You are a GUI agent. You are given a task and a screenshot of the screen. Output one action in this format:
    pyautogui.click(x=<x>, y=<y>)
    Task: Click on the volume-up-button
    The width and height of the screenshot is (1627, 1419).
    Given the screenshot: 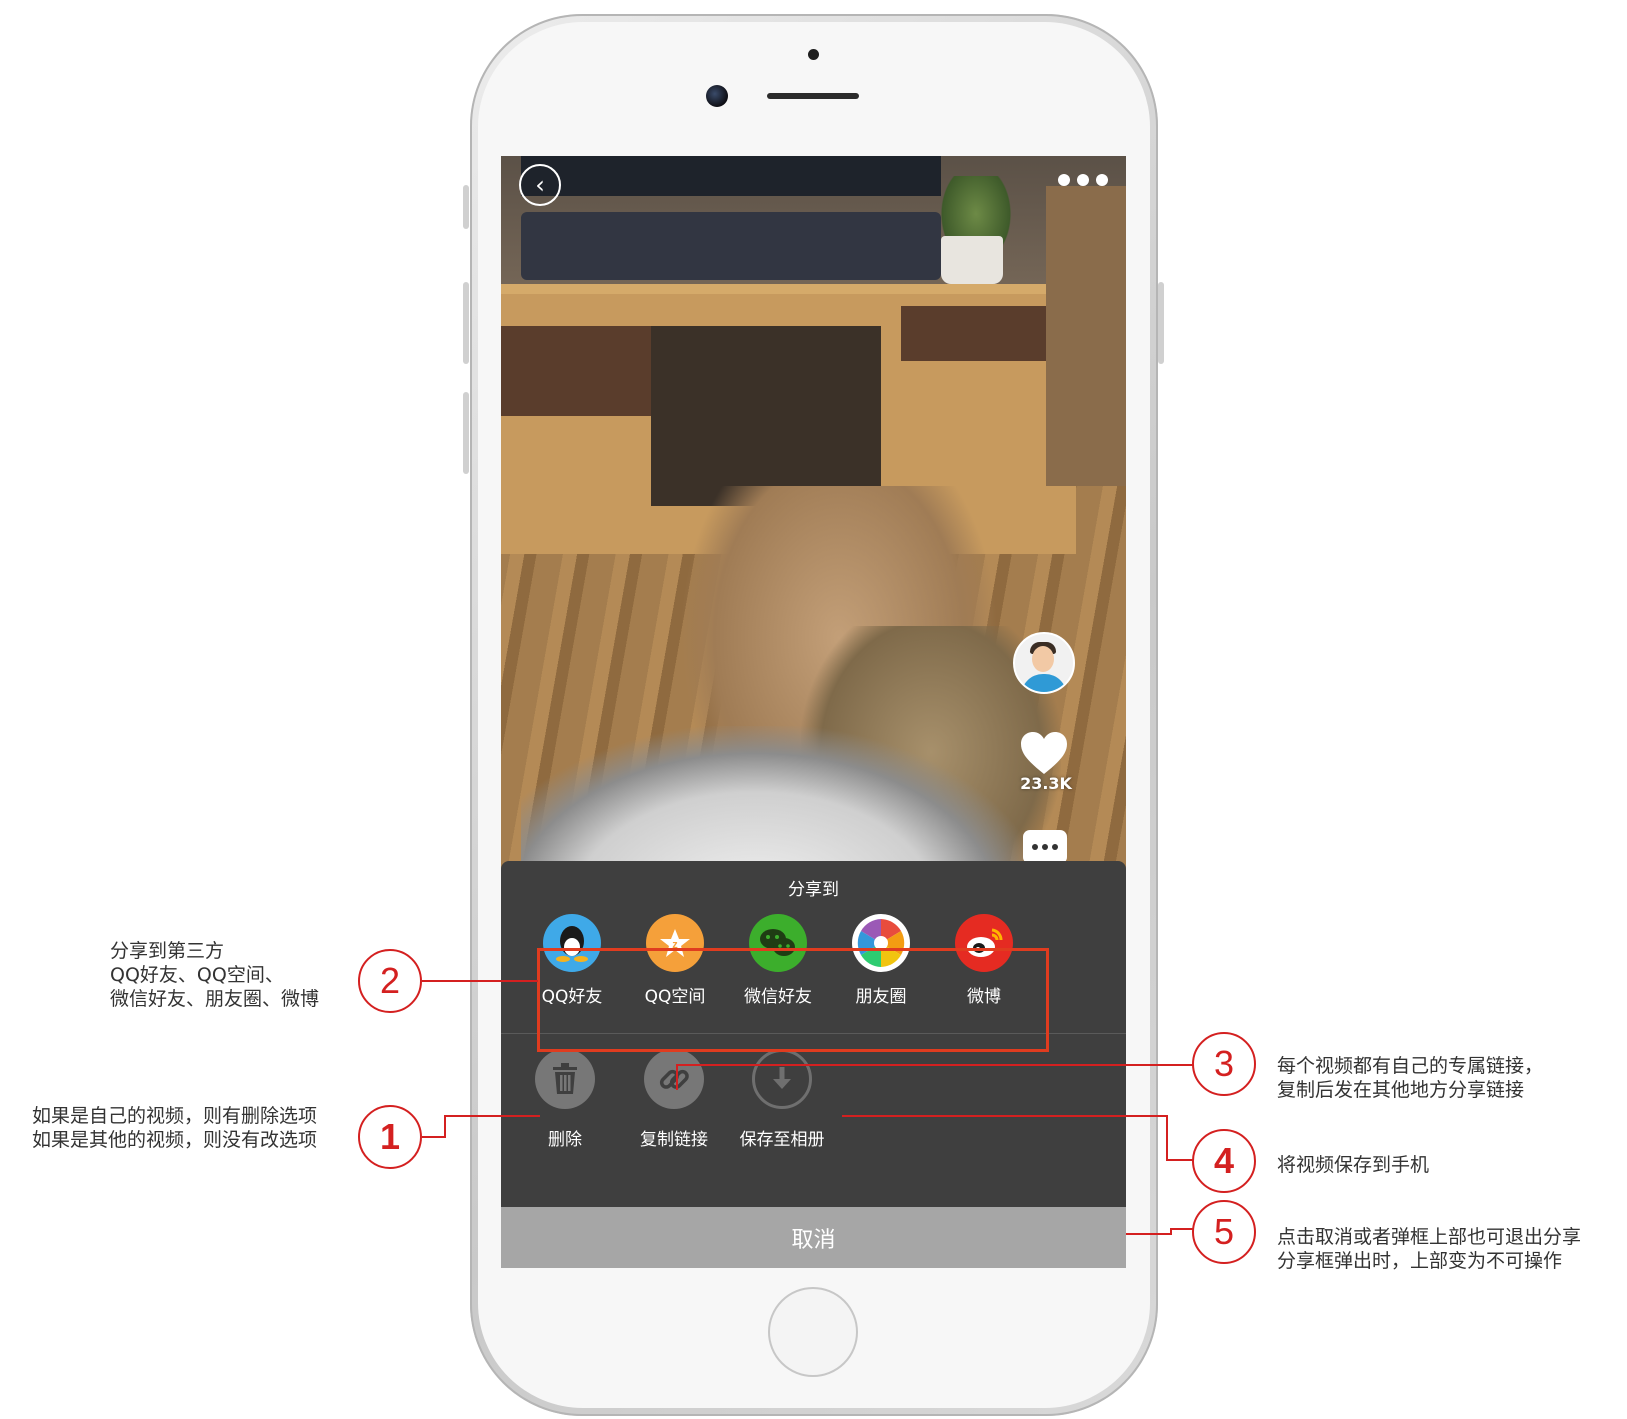 What is the action you would take?
    pyautogui.click(x=466, y=323)
    